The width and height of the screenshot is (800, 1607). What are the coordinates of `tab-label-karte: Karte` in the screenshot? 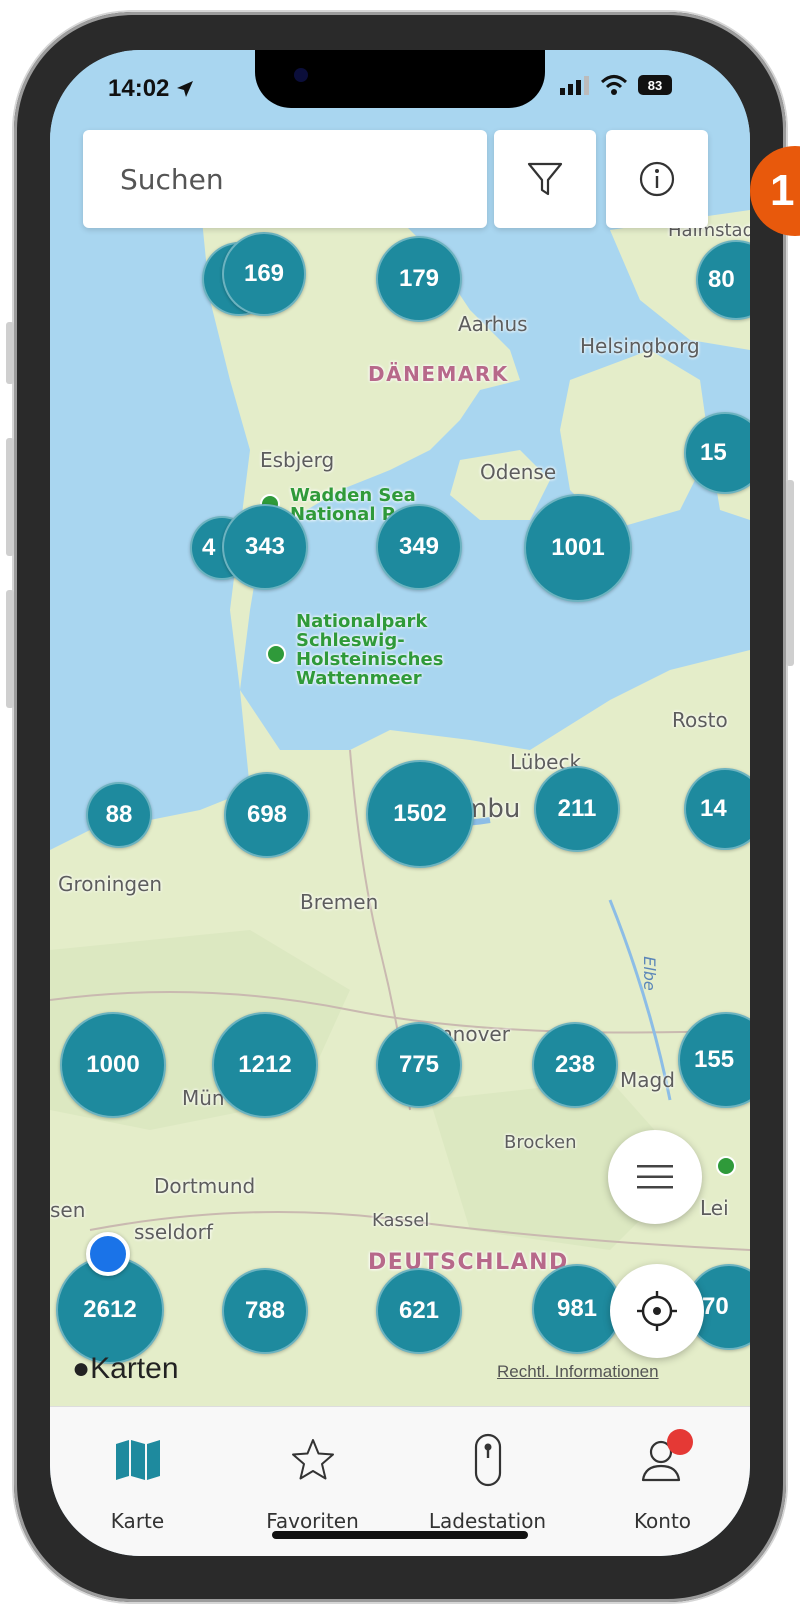 It's located at (137, 1521).